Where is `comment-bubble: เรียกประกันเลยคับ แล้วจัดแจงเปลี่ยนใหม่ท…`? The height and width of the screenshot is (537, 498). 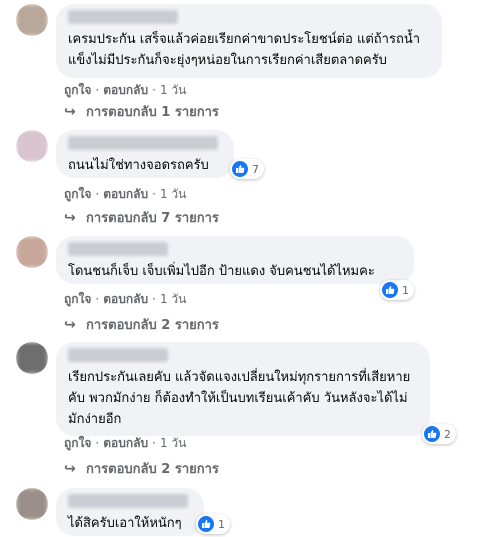 comment-bubble: เรียกประกันเลยคับ แล้วจัดแจงเปลี่ยนใหม่ท… is located at coordinates (243, 389).